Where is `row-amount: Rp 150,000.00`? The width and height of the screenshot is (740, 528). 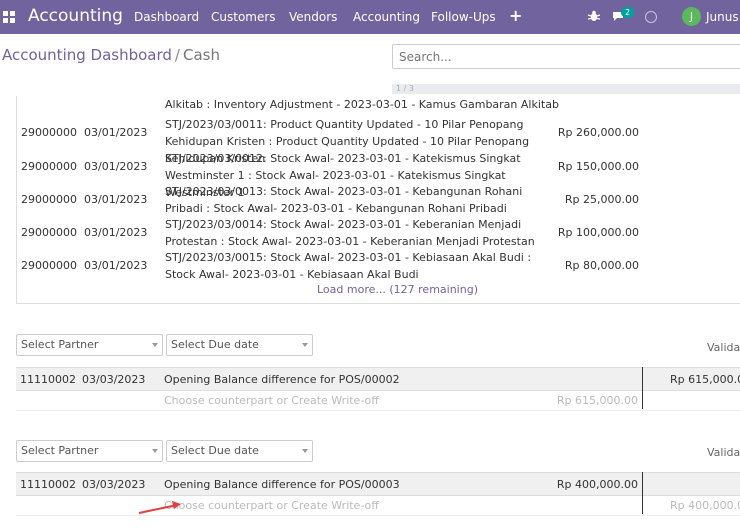
row-amount: Rp 150,000.00 is located at coordinates (598, 166).